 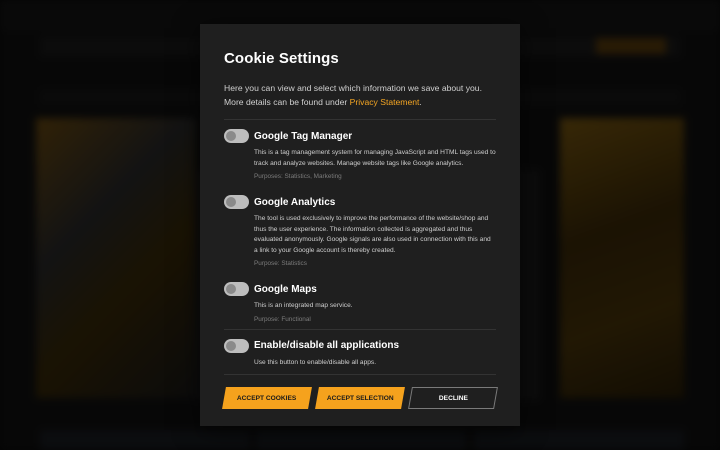 What do you see at coordinates (298, 176) in the screenshot?
I see `item-purpose: Purposes: Statistics, Marketing` at bounding box center [298, 176].